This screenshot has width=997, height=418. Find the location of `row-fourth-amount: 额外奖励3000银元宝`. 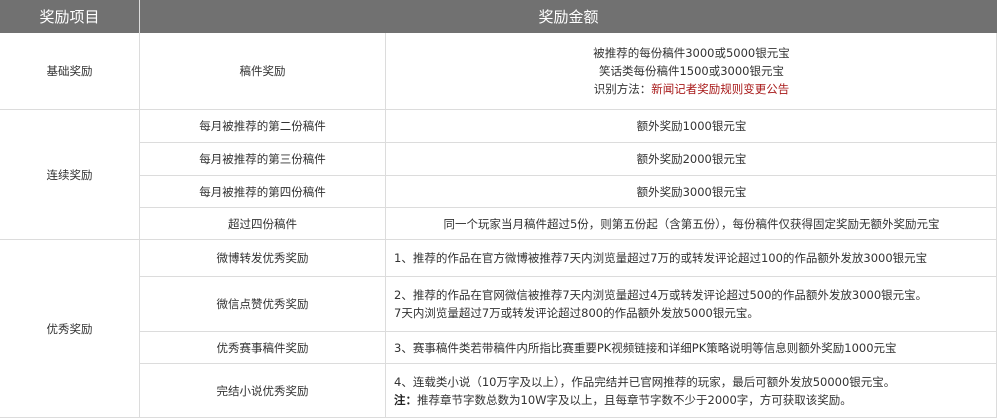

row-fourth-amount: 额外奖励3000银元宝 is located at coordinates (691, 191).